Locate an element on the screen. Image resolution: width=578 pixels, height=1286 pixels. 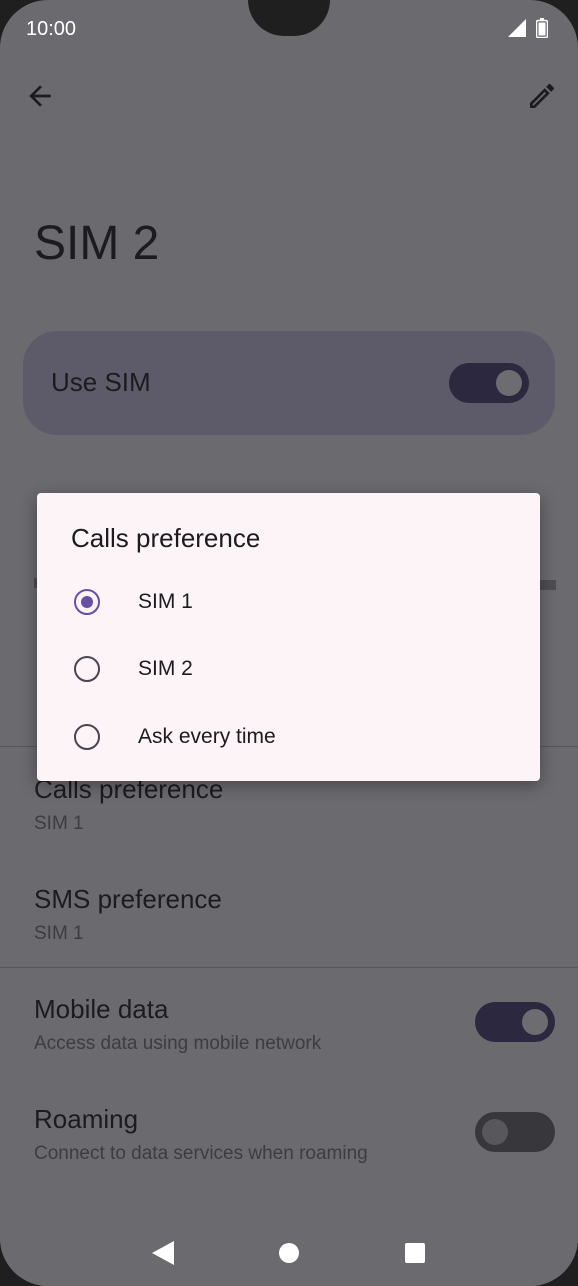
triangle-back-icon is located at coordinates (163, 1253).